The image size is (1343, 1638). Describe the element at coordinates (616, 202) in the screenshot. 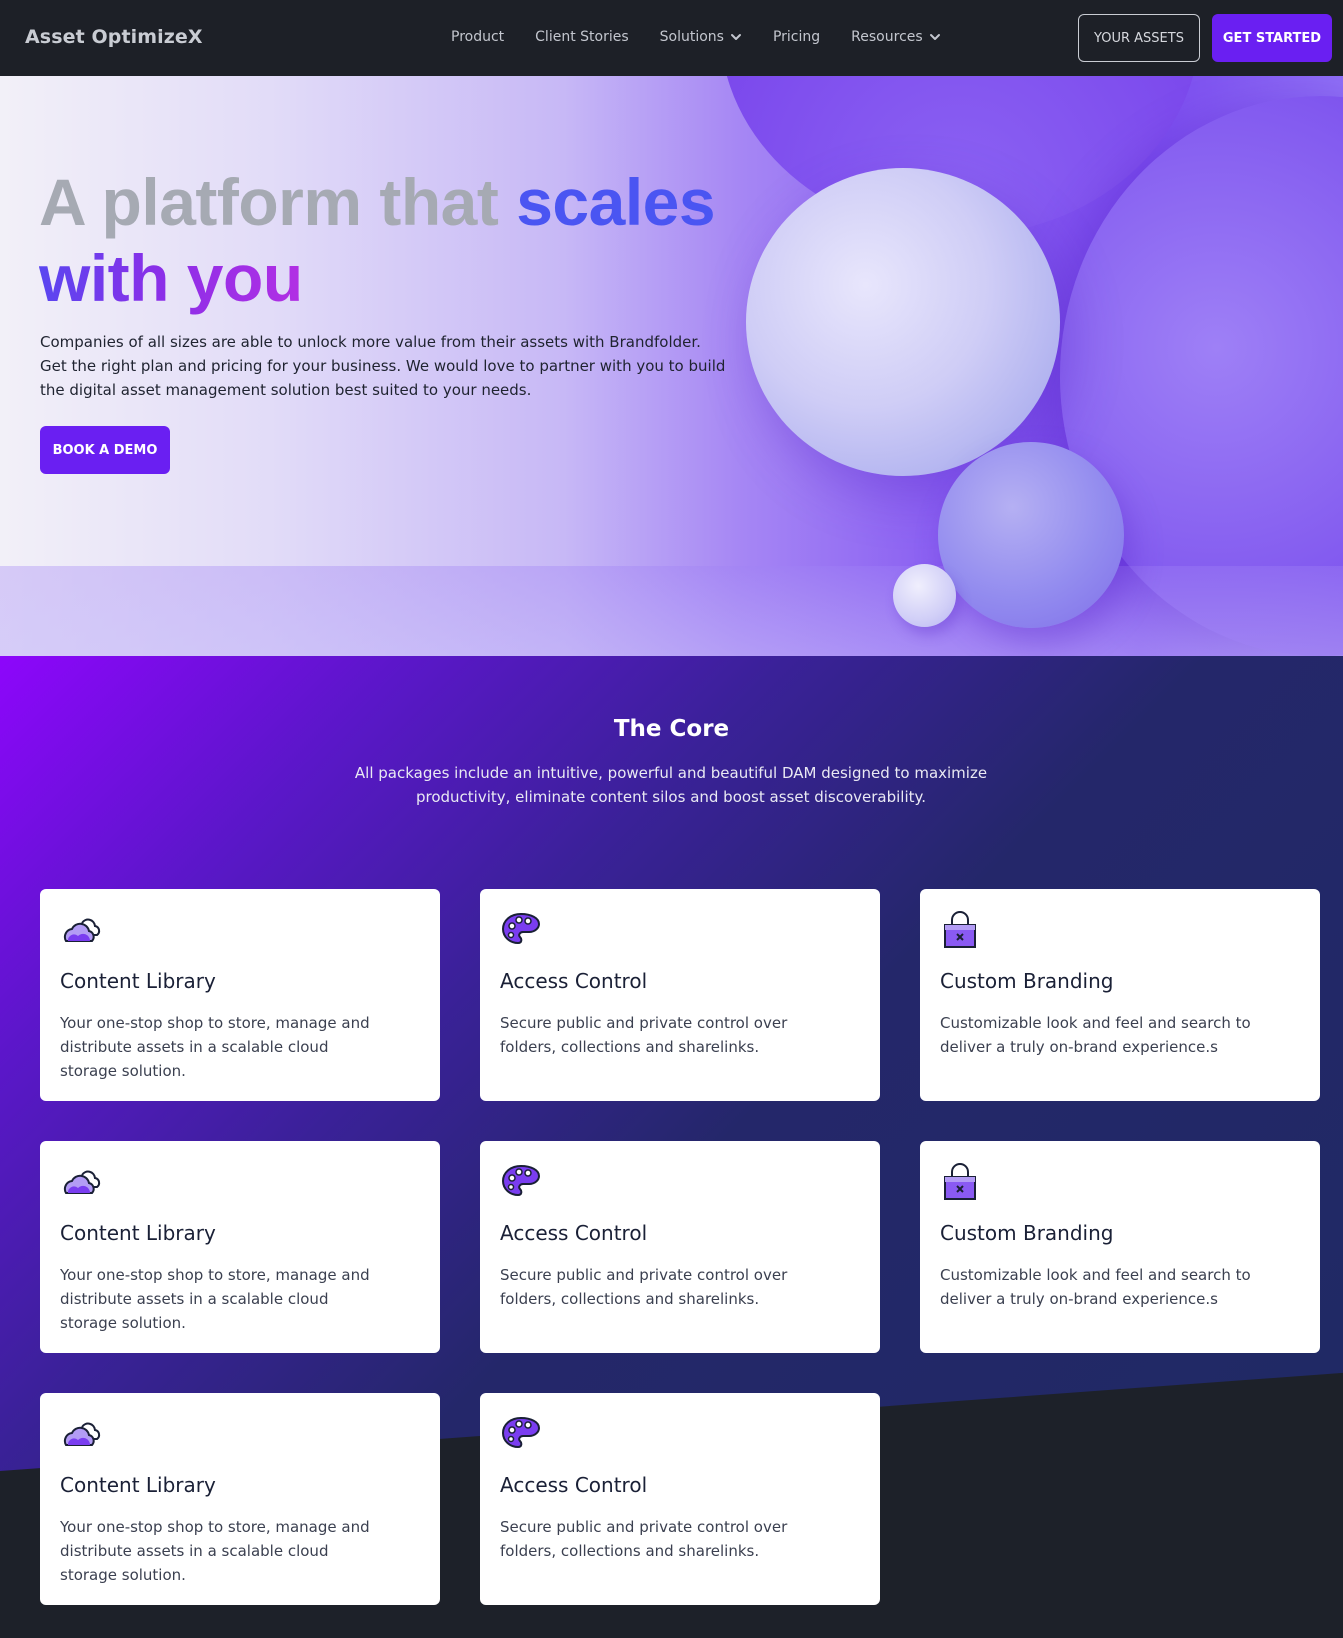

I see `hero-title-highlight: scales` at that location.